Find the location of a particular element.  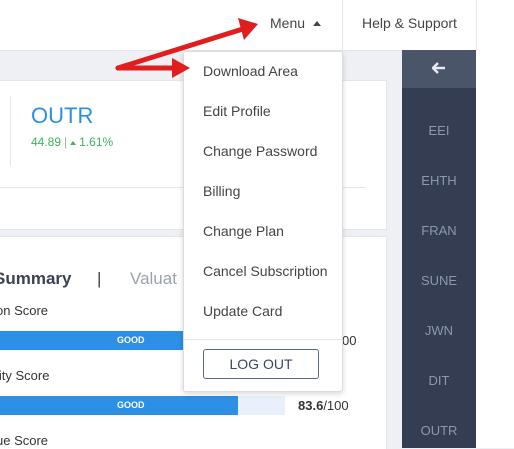

metric-score: 83.6/100 is located at coordinates (323, 405).